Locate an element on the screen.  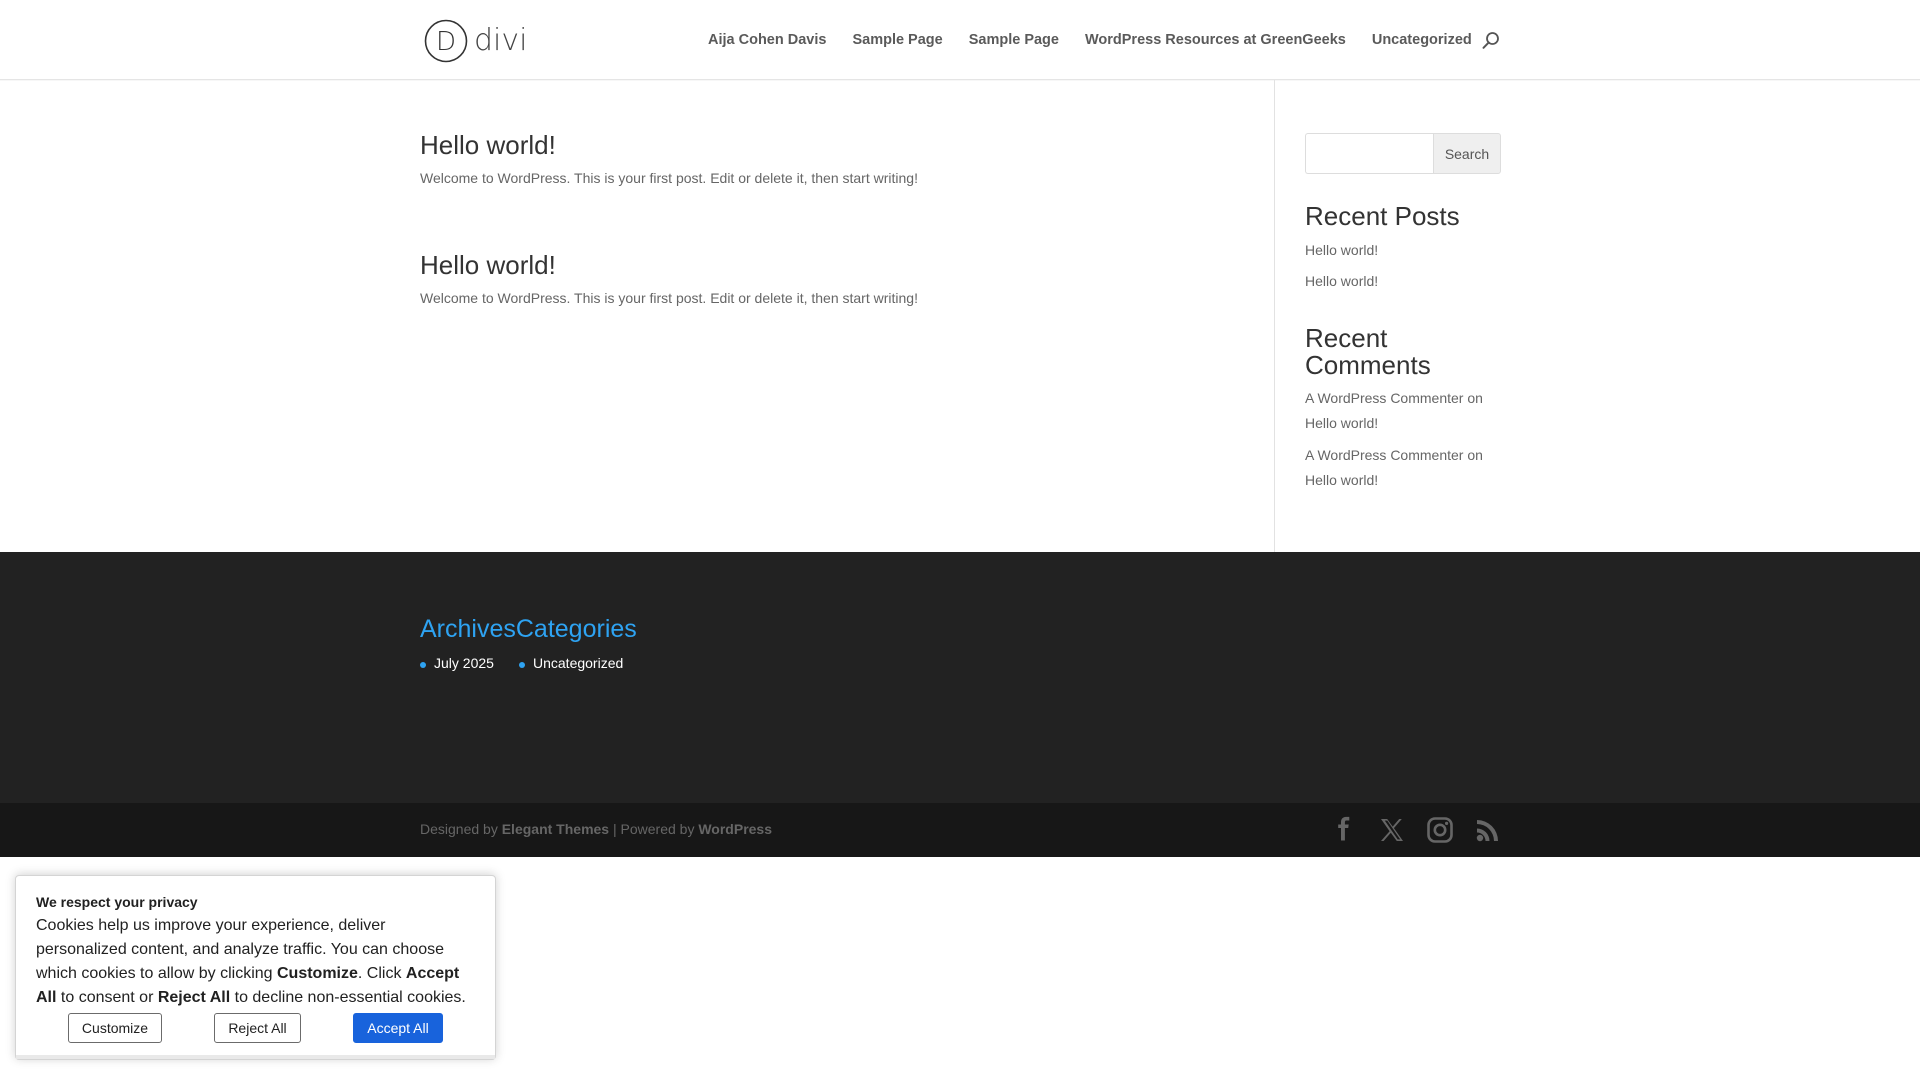
social-icons is located at coordinates (1416, 830).